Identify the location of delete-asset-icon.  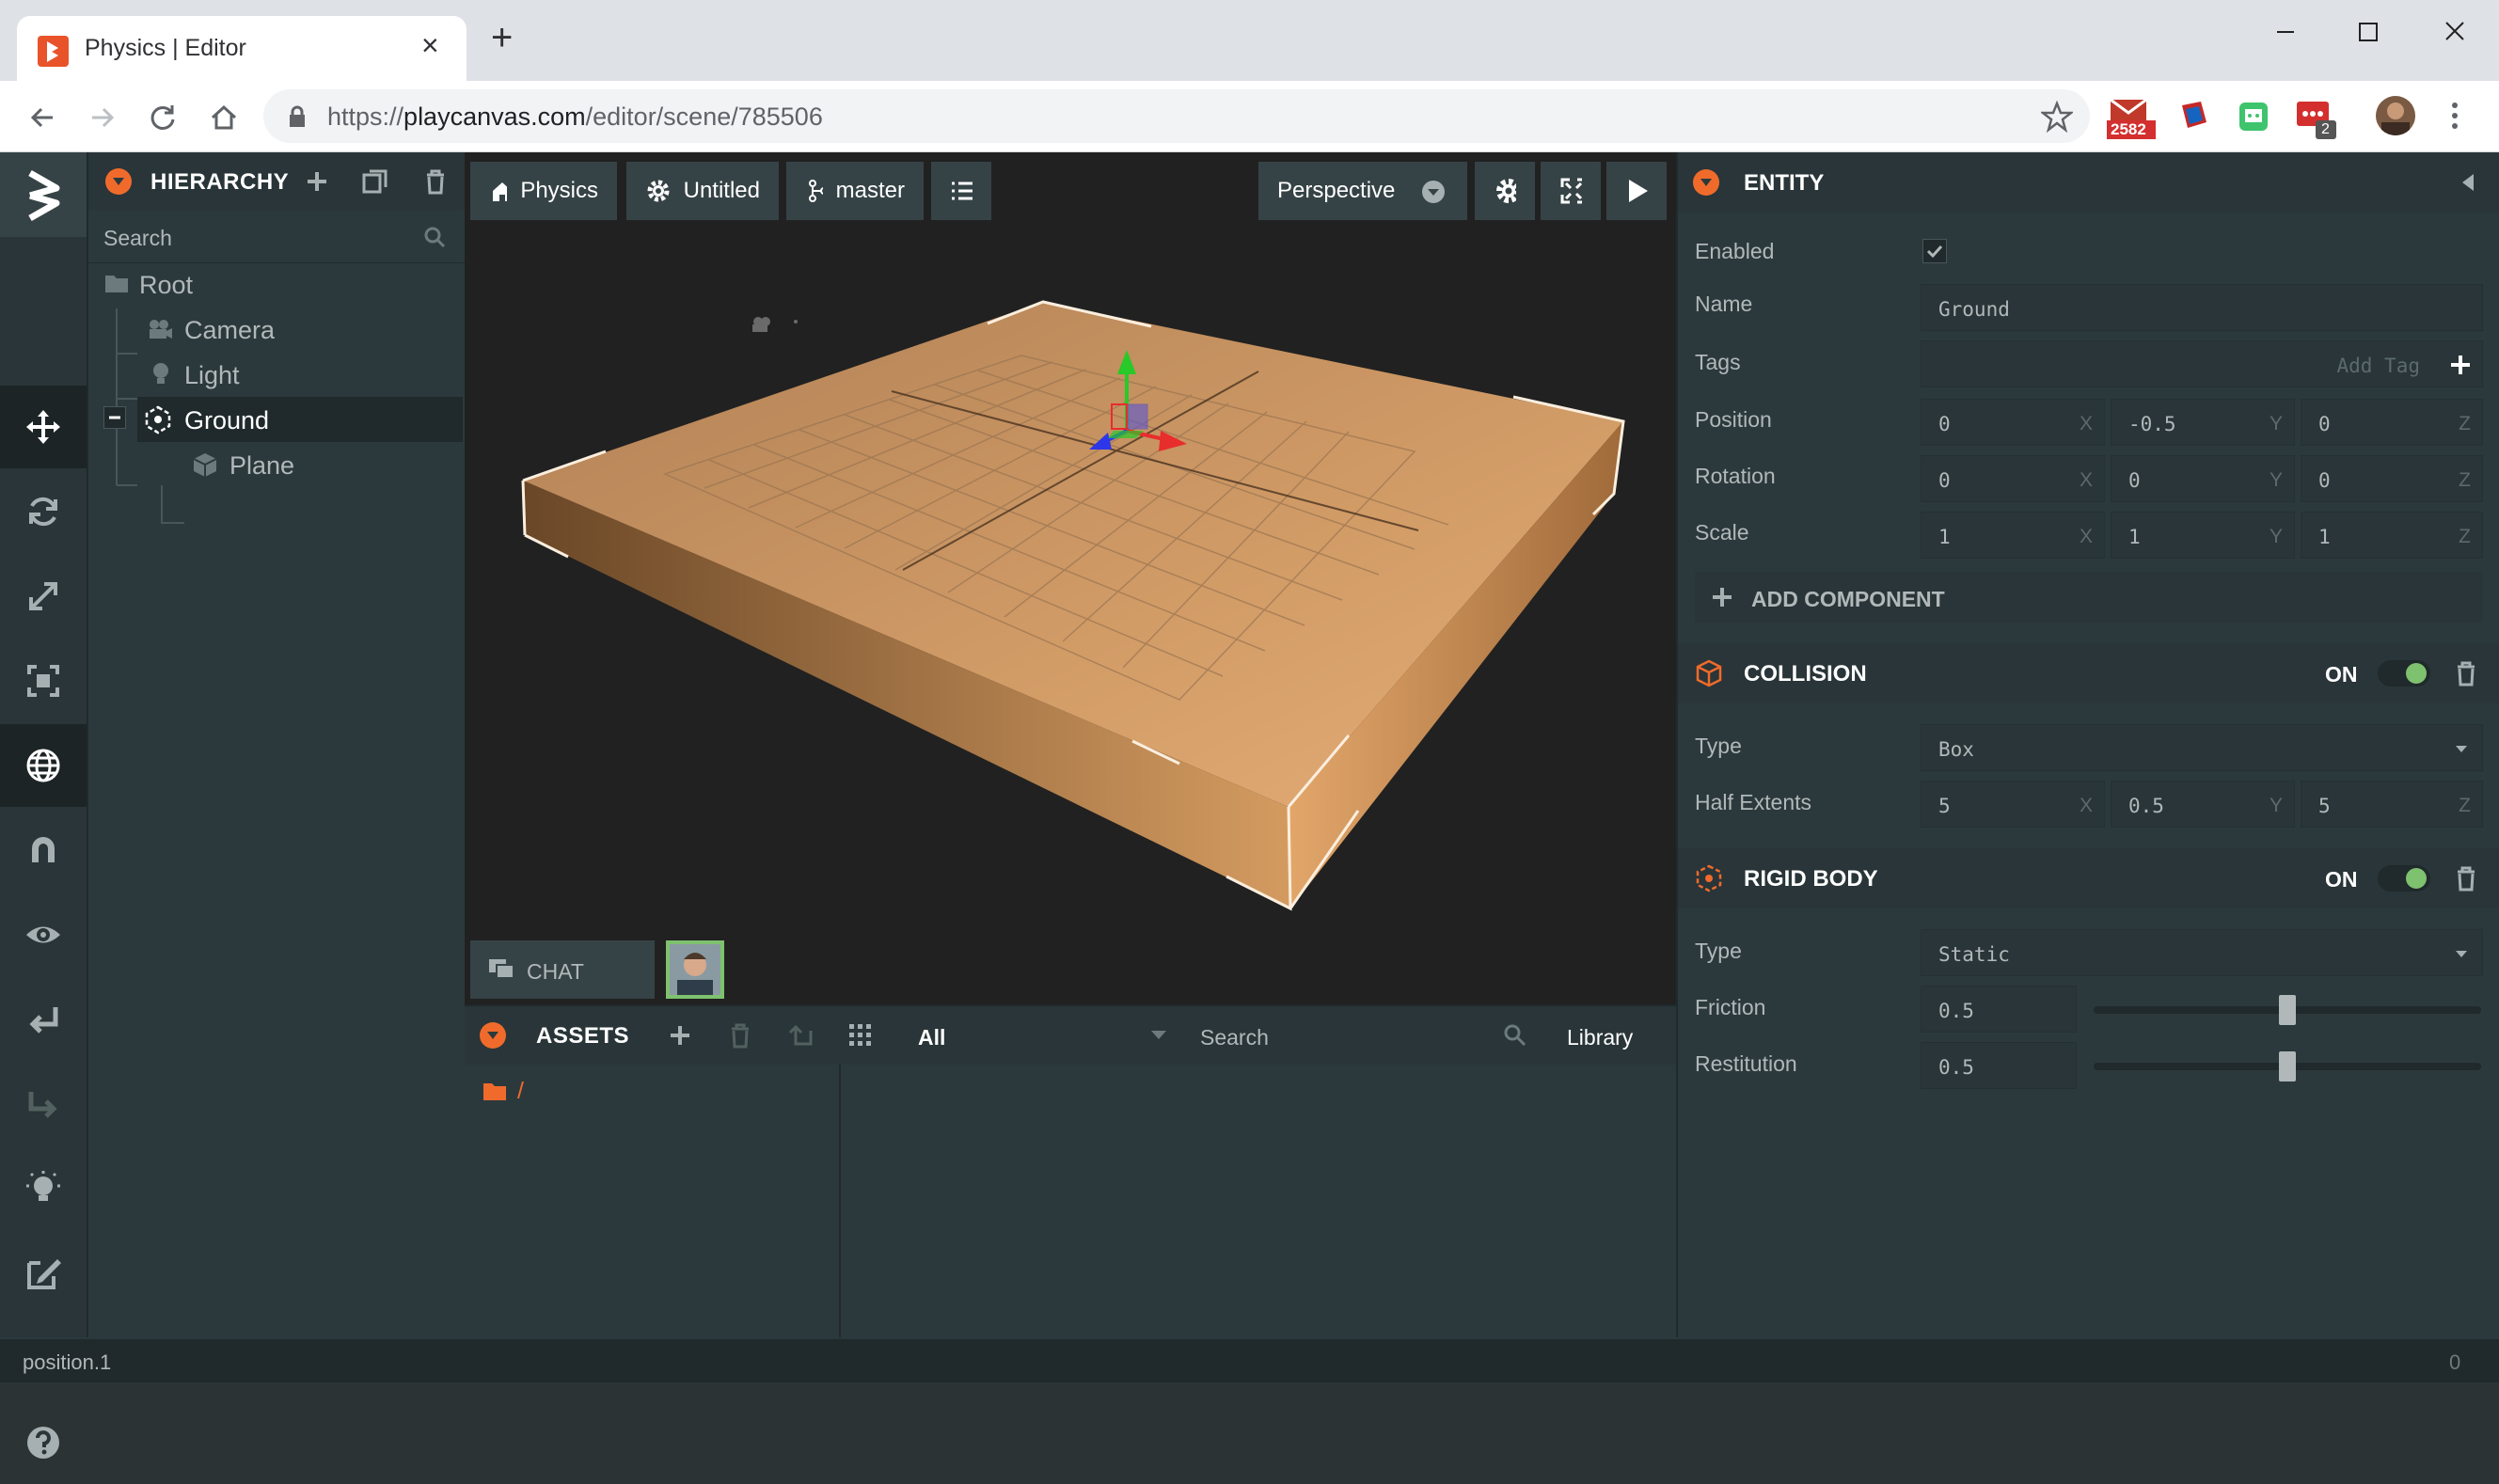
(740, 1035).